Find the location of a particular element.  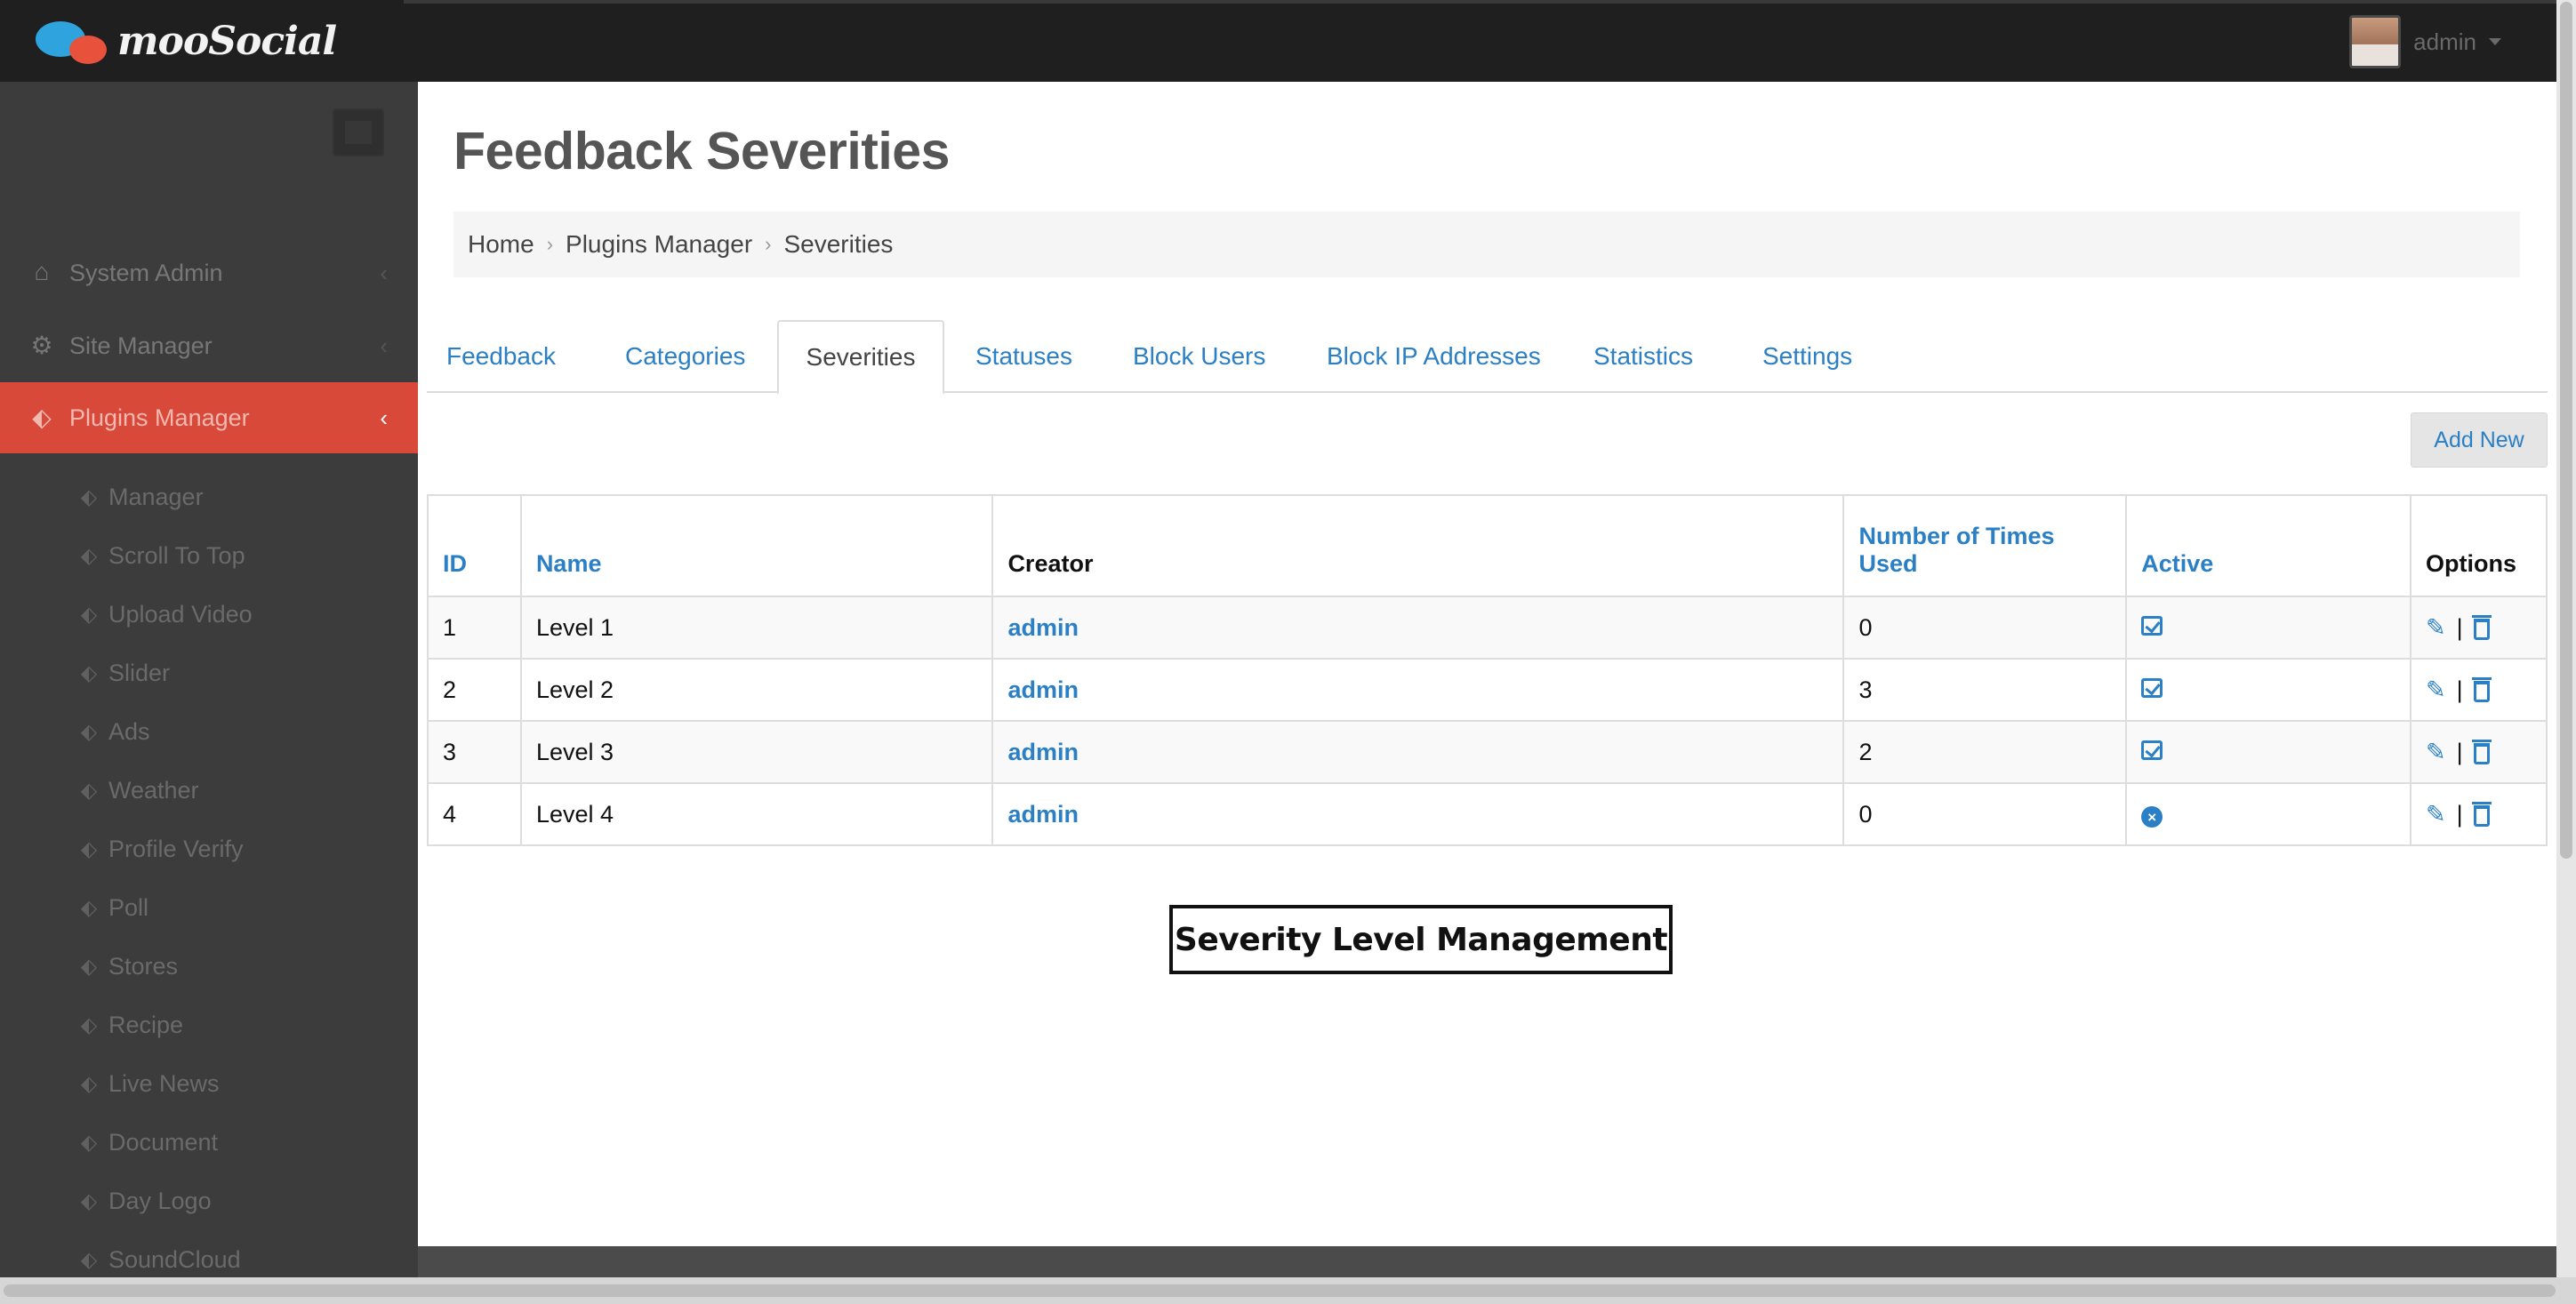

cell-name: Level 4 is located at coordinates (756, 814).